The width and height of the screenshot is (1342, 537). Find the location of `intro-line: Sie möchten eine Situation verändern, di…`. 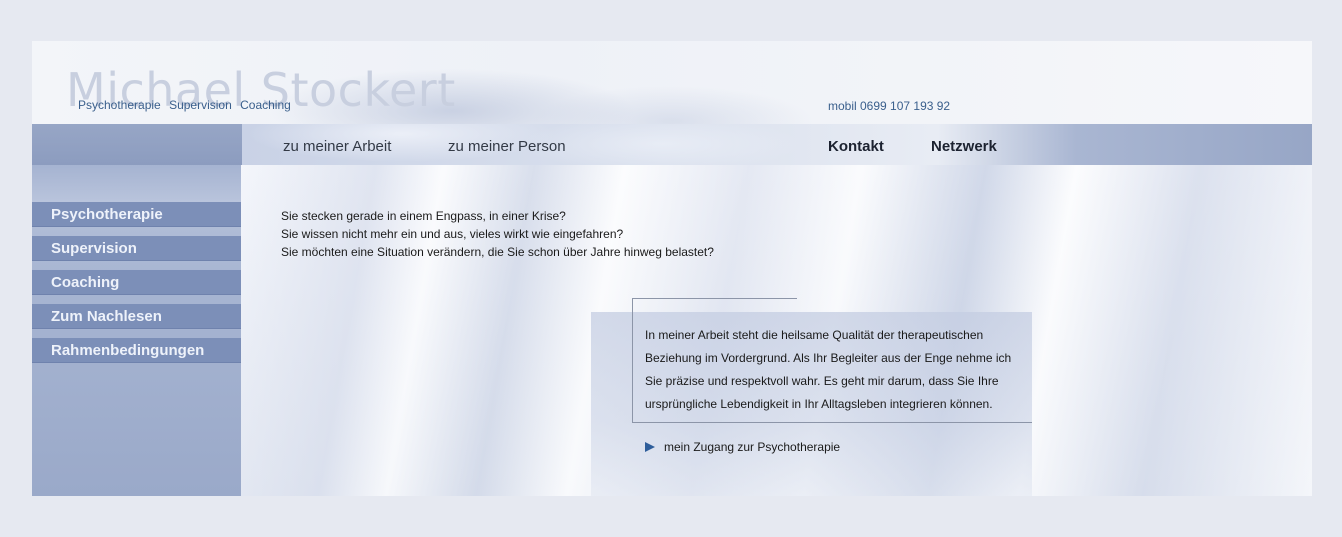

intro-line: Sie möchten eine Situation verändern, di… is located at coordinates (497, 252).